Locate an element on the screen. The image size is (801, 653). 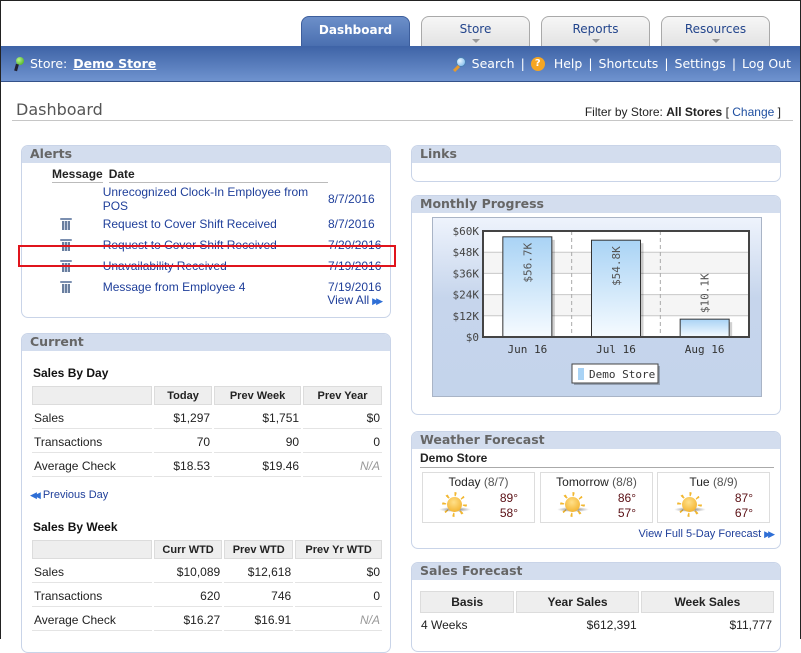
y-tick-label: $36K is located at coordinates (466, 273).